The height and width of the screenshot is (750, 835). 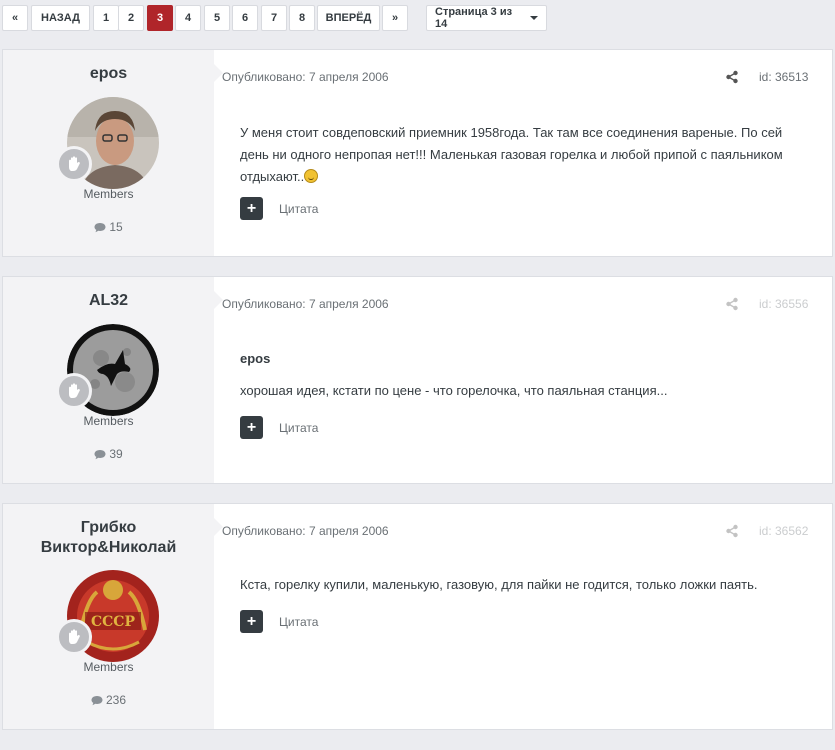 I want to click on post-count: 39, so click(x=108, y=454).